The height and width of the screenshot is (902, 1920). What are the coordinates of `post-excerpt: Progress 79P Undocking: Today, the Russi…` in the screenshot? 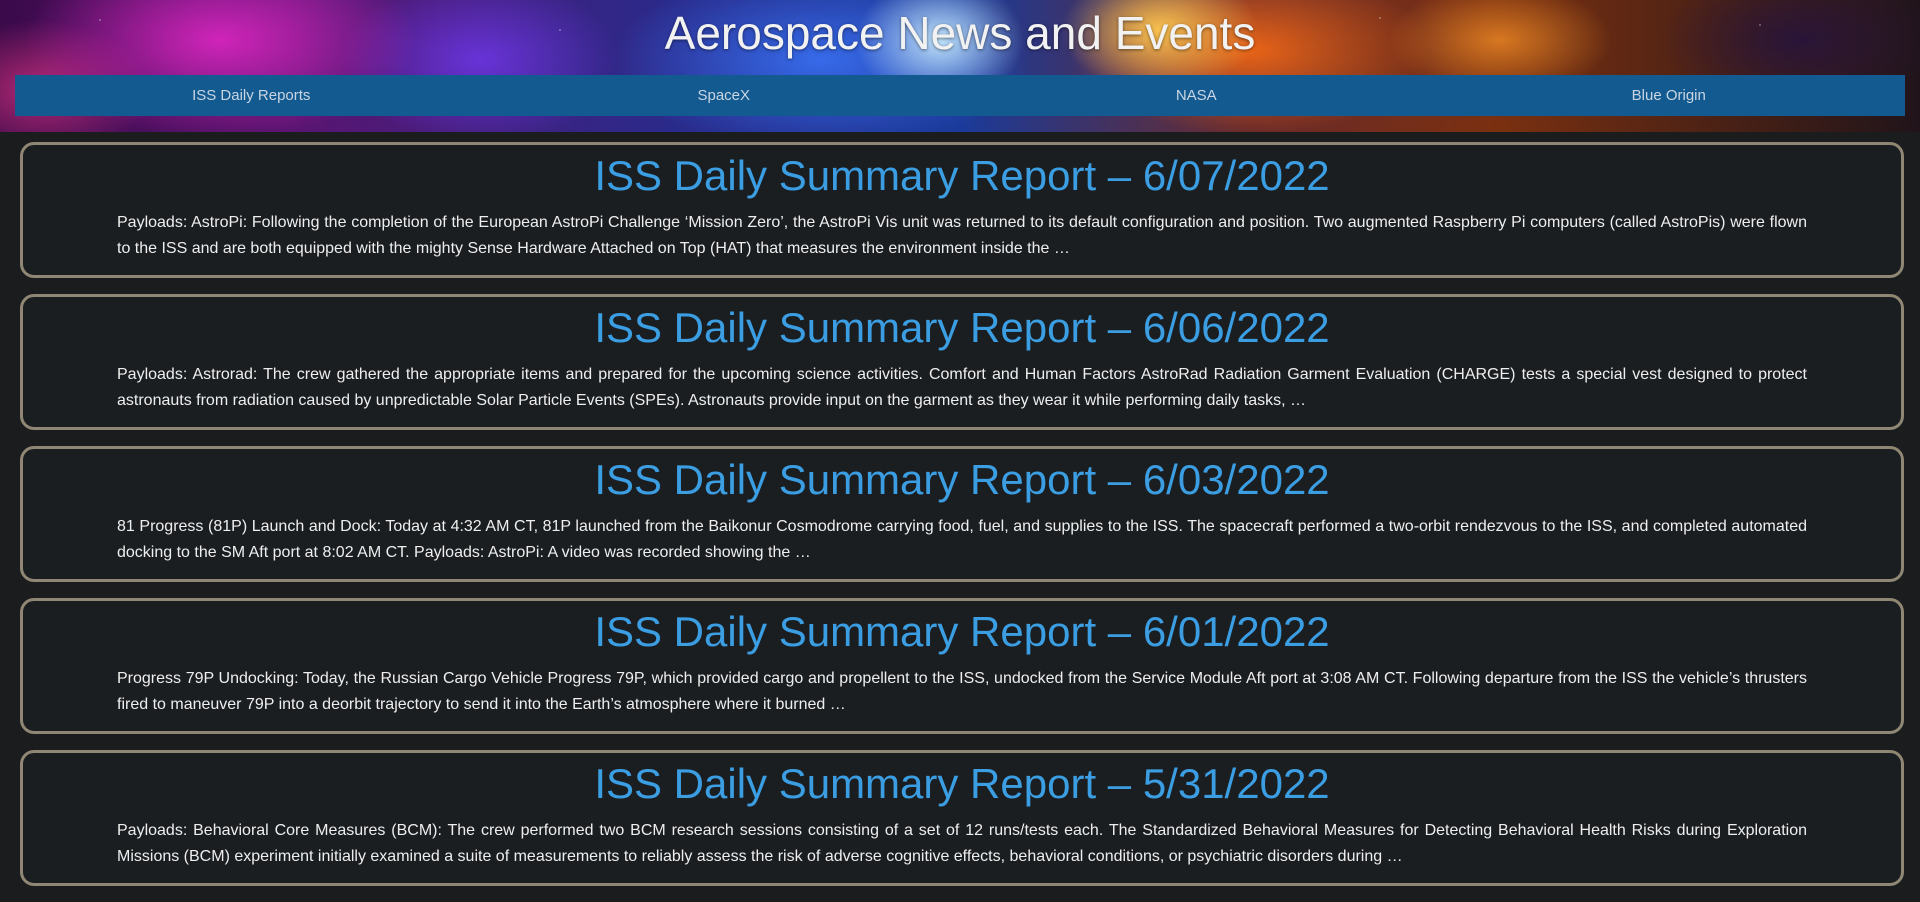 It's located at (962, 691).